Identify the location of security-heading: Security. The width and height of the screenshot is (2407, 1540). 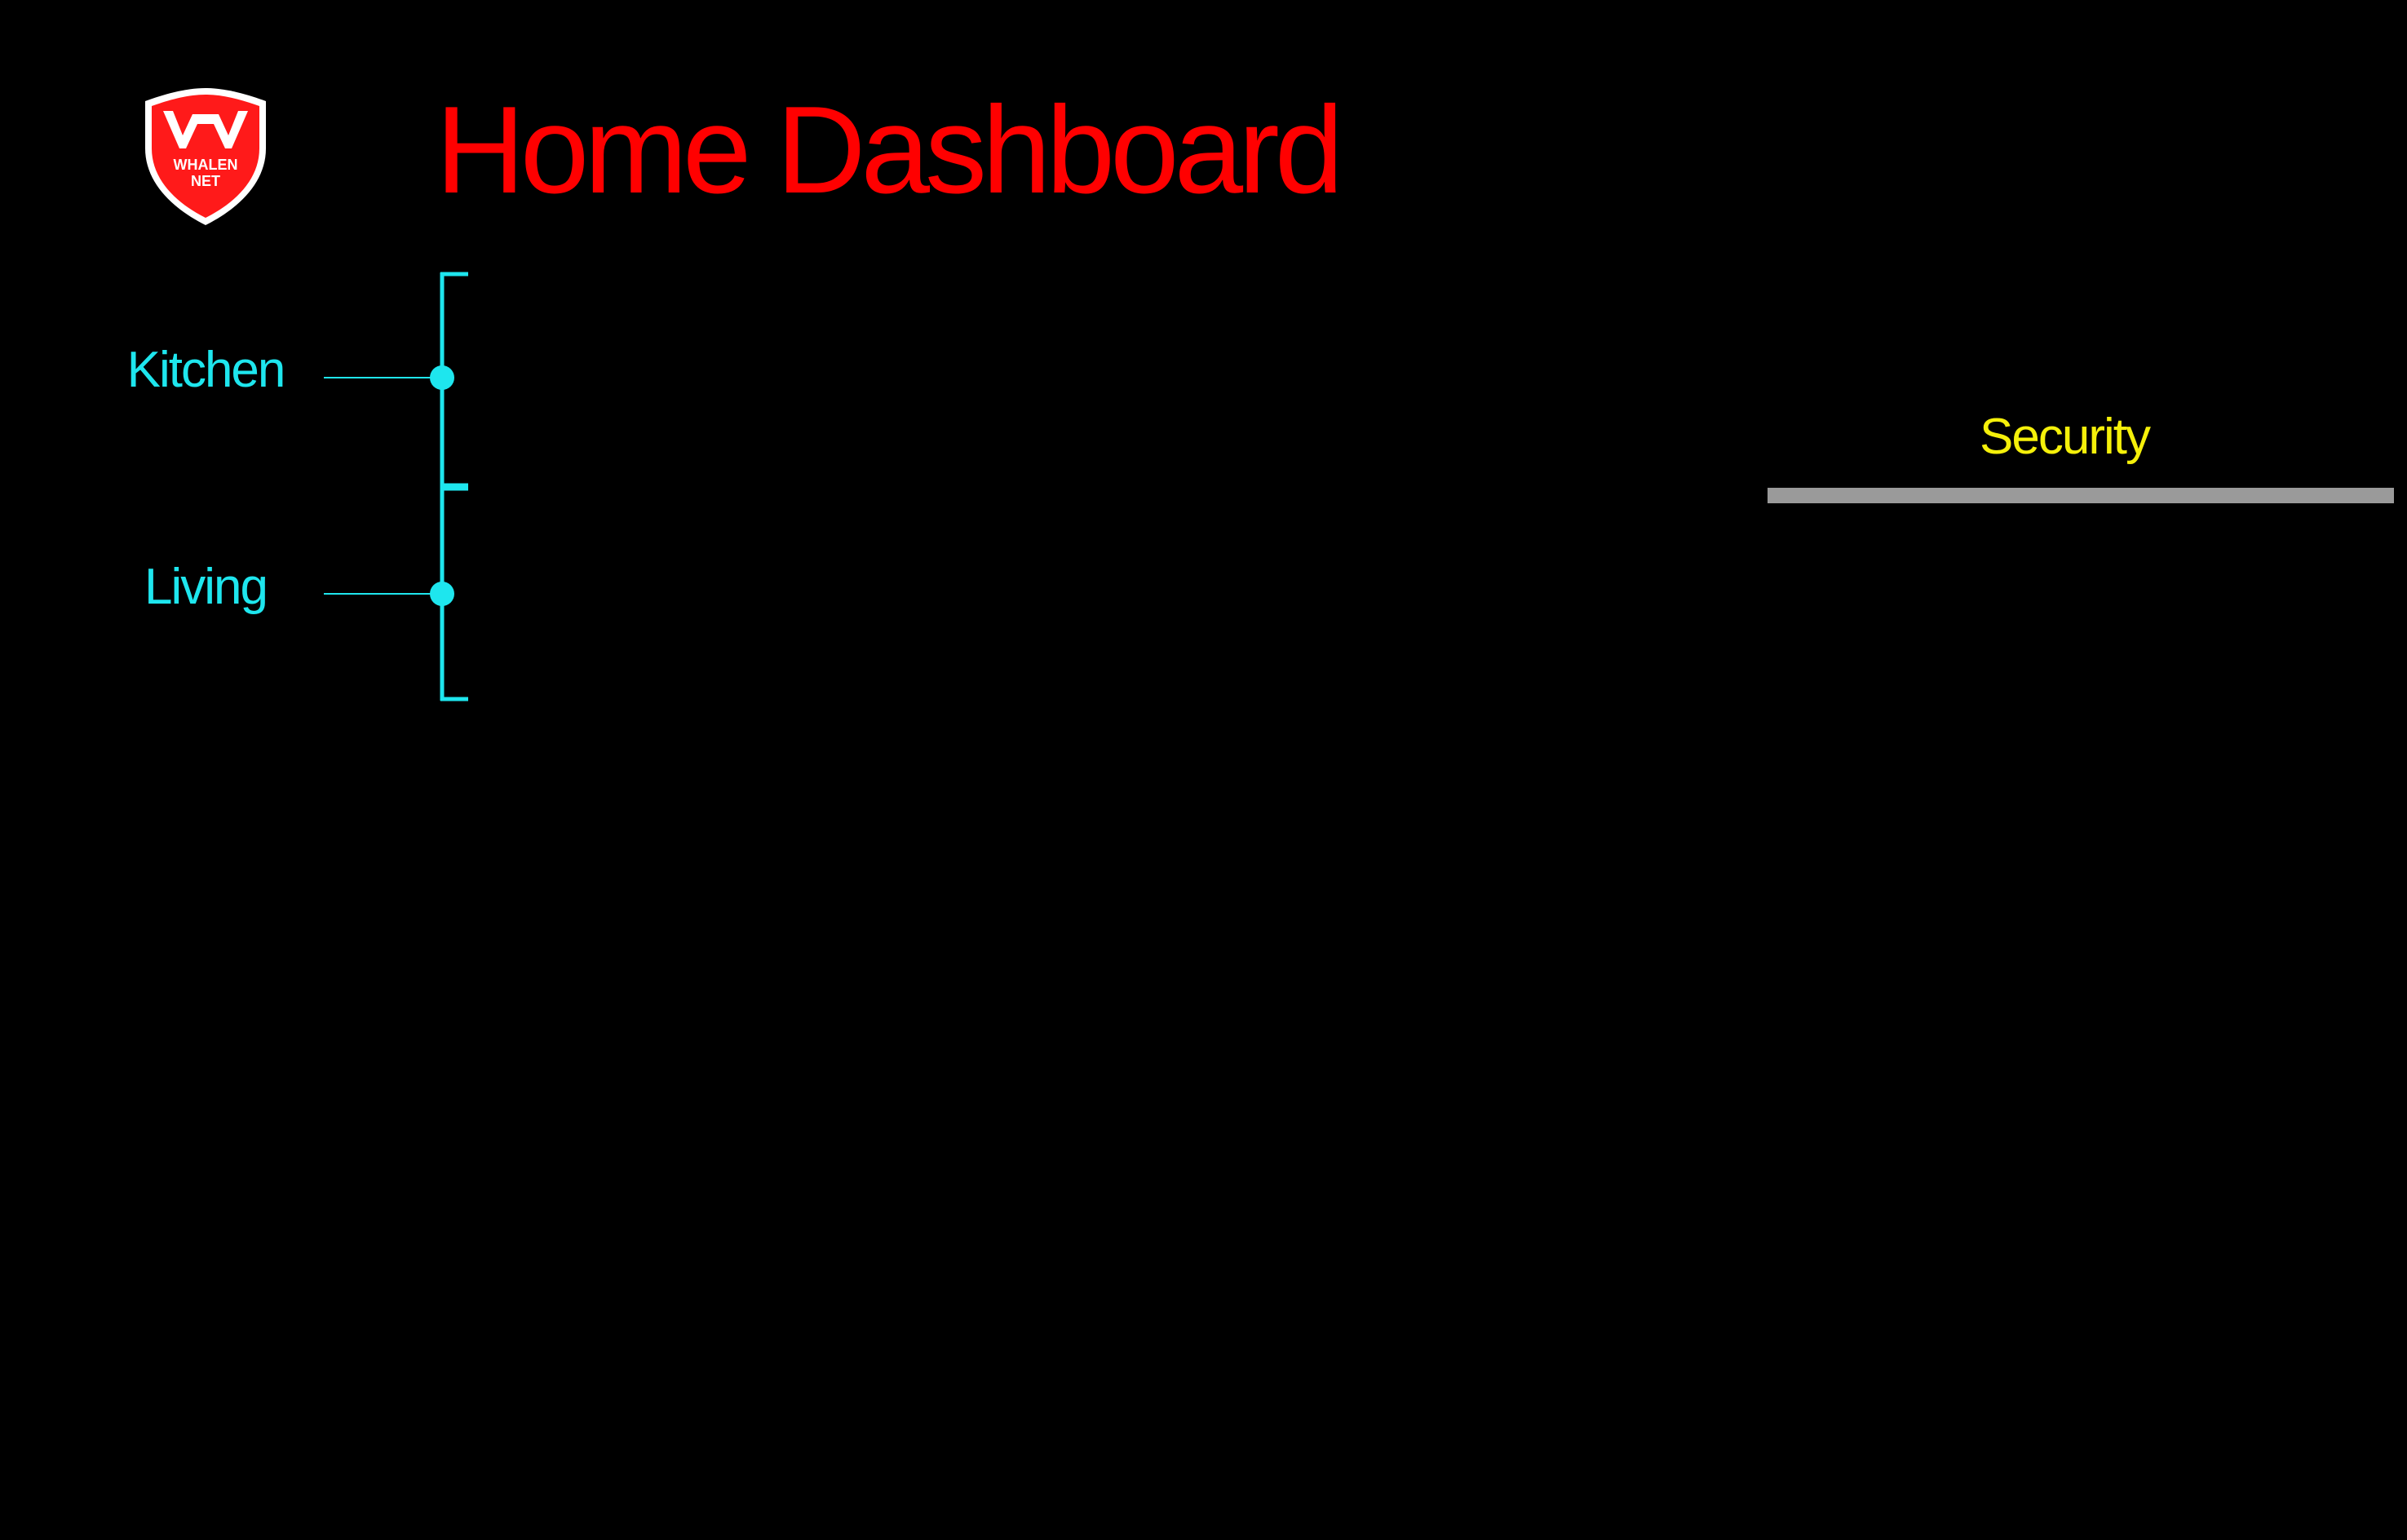
(2065, 437).